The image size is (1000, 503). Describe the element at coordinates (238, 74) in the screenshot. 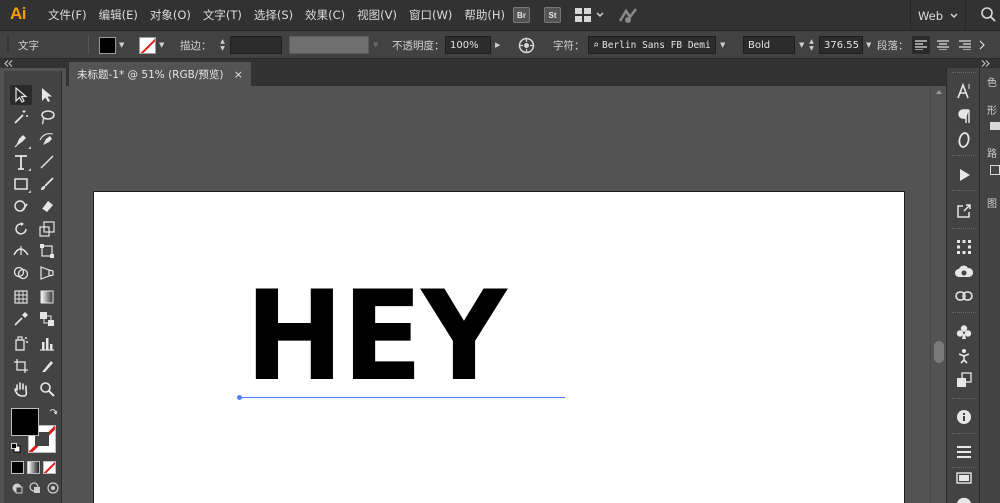

I see `close-tab-icon: ×` at that location.